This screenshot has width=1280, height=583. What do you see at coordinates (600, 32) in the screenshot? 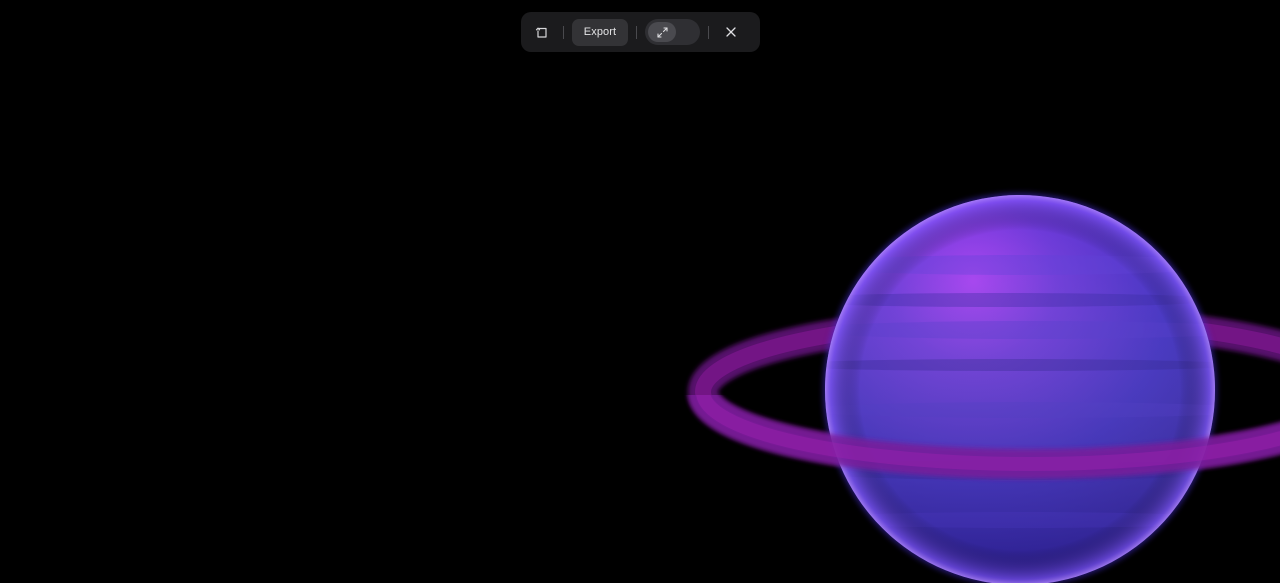
I see `export-button: Export` at bounding box center [600, 32].